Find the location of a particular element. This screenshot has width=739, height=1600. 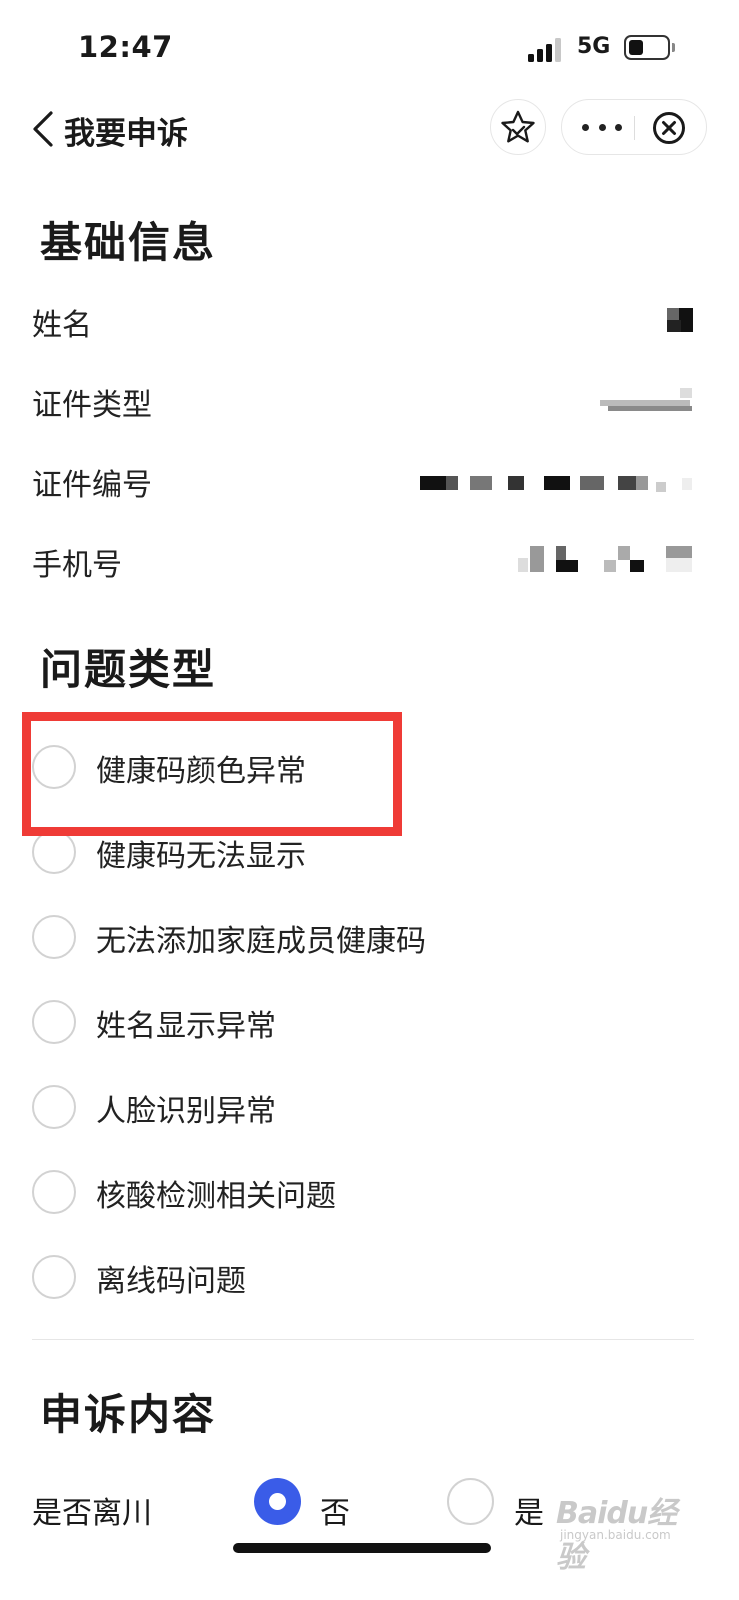

status-bar: 12:47 5G is located at coordinates (369, 48).